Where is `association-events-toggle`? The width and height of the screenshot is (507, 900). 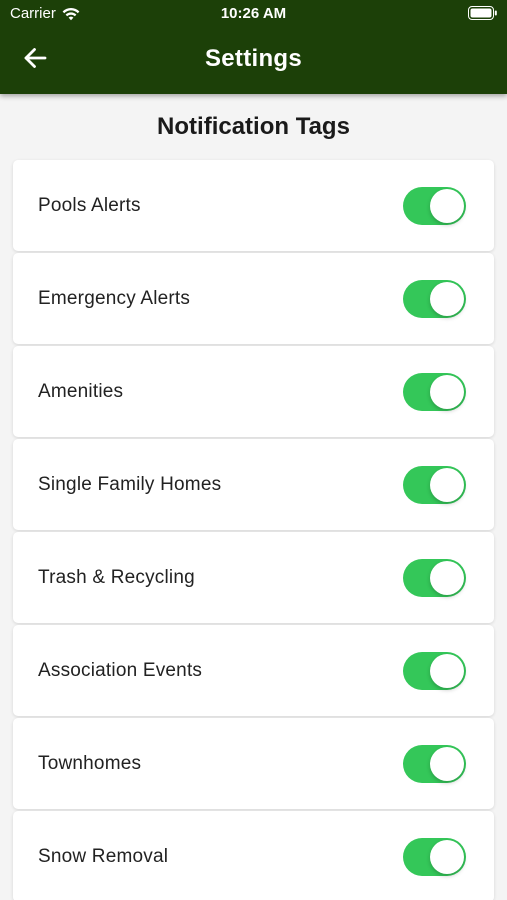 association-events-toggle is located at coordinates (434, 671).